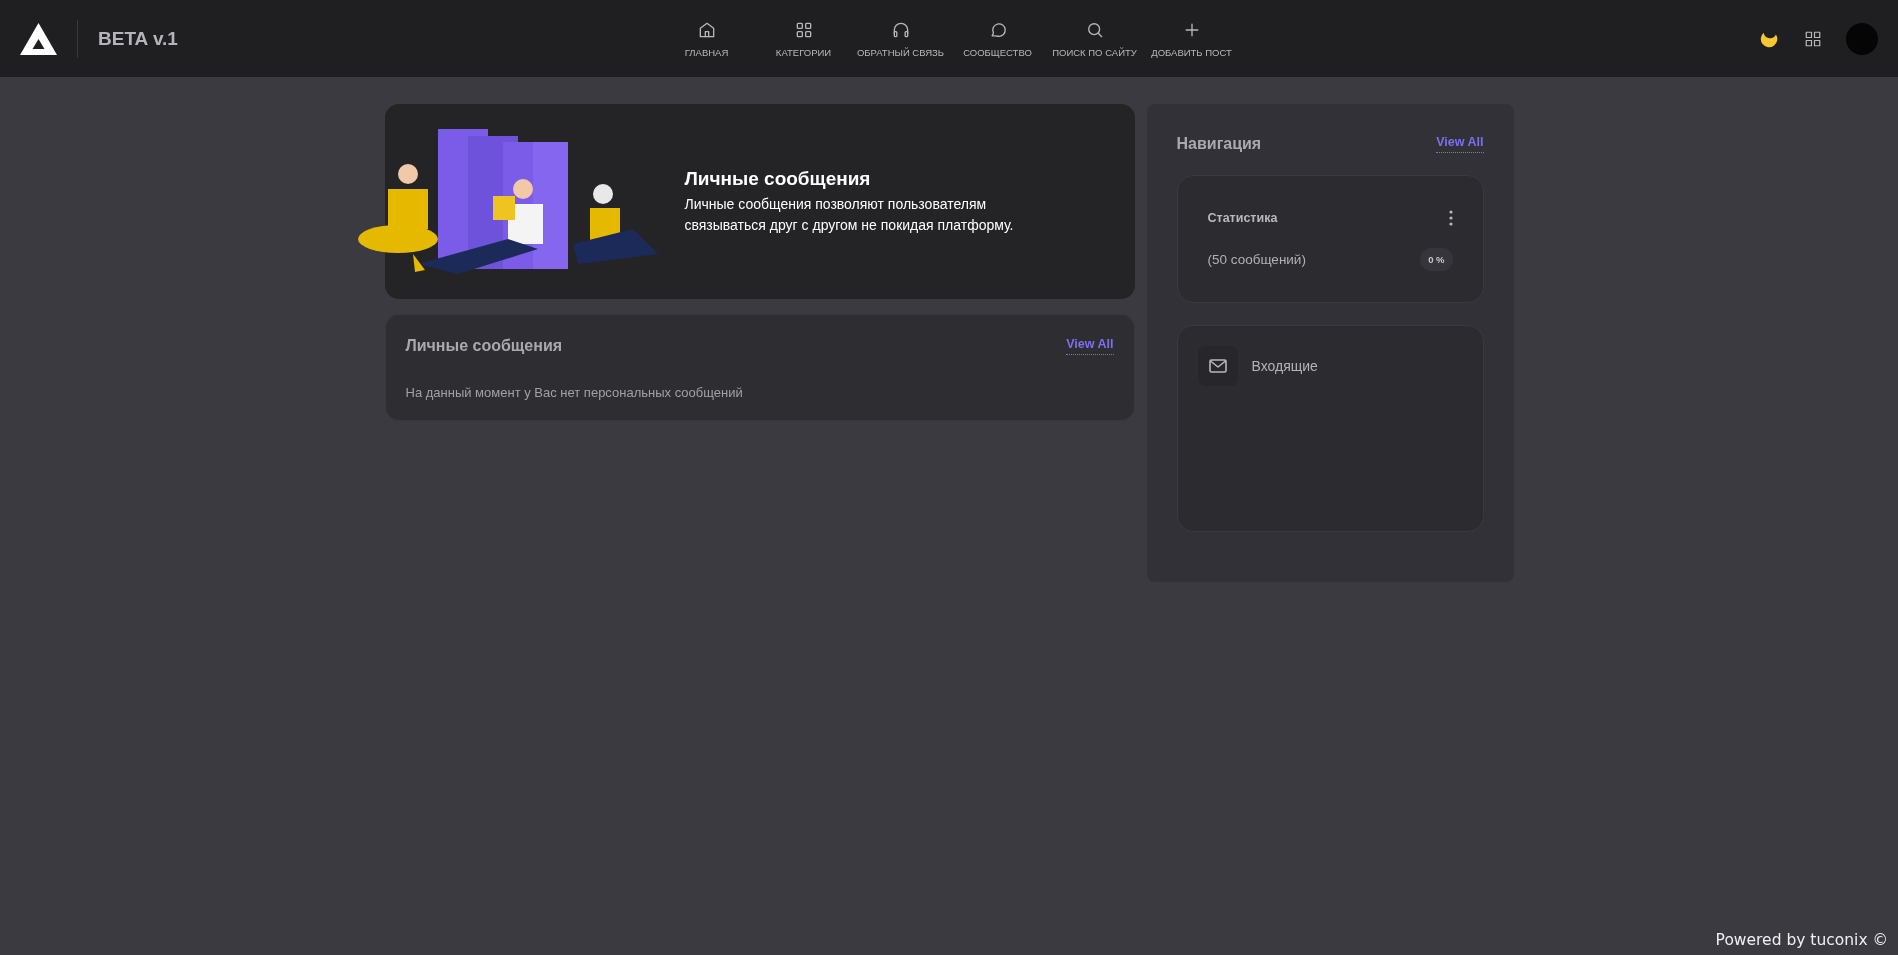 This screenshot has height=955, width=1898. Describe the element at coordinates (803, 38) in the screenshot. I see `nav-link: КАТЕГОРИИ` at that location.